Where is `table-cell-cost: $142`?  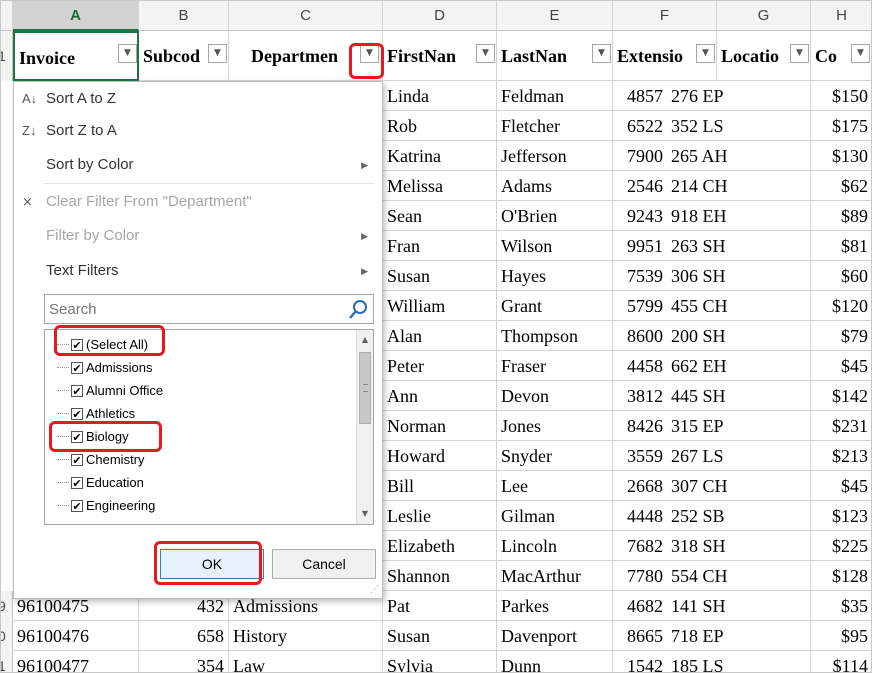 table-cell-cost: $142 is located at coordinates (841, 396).